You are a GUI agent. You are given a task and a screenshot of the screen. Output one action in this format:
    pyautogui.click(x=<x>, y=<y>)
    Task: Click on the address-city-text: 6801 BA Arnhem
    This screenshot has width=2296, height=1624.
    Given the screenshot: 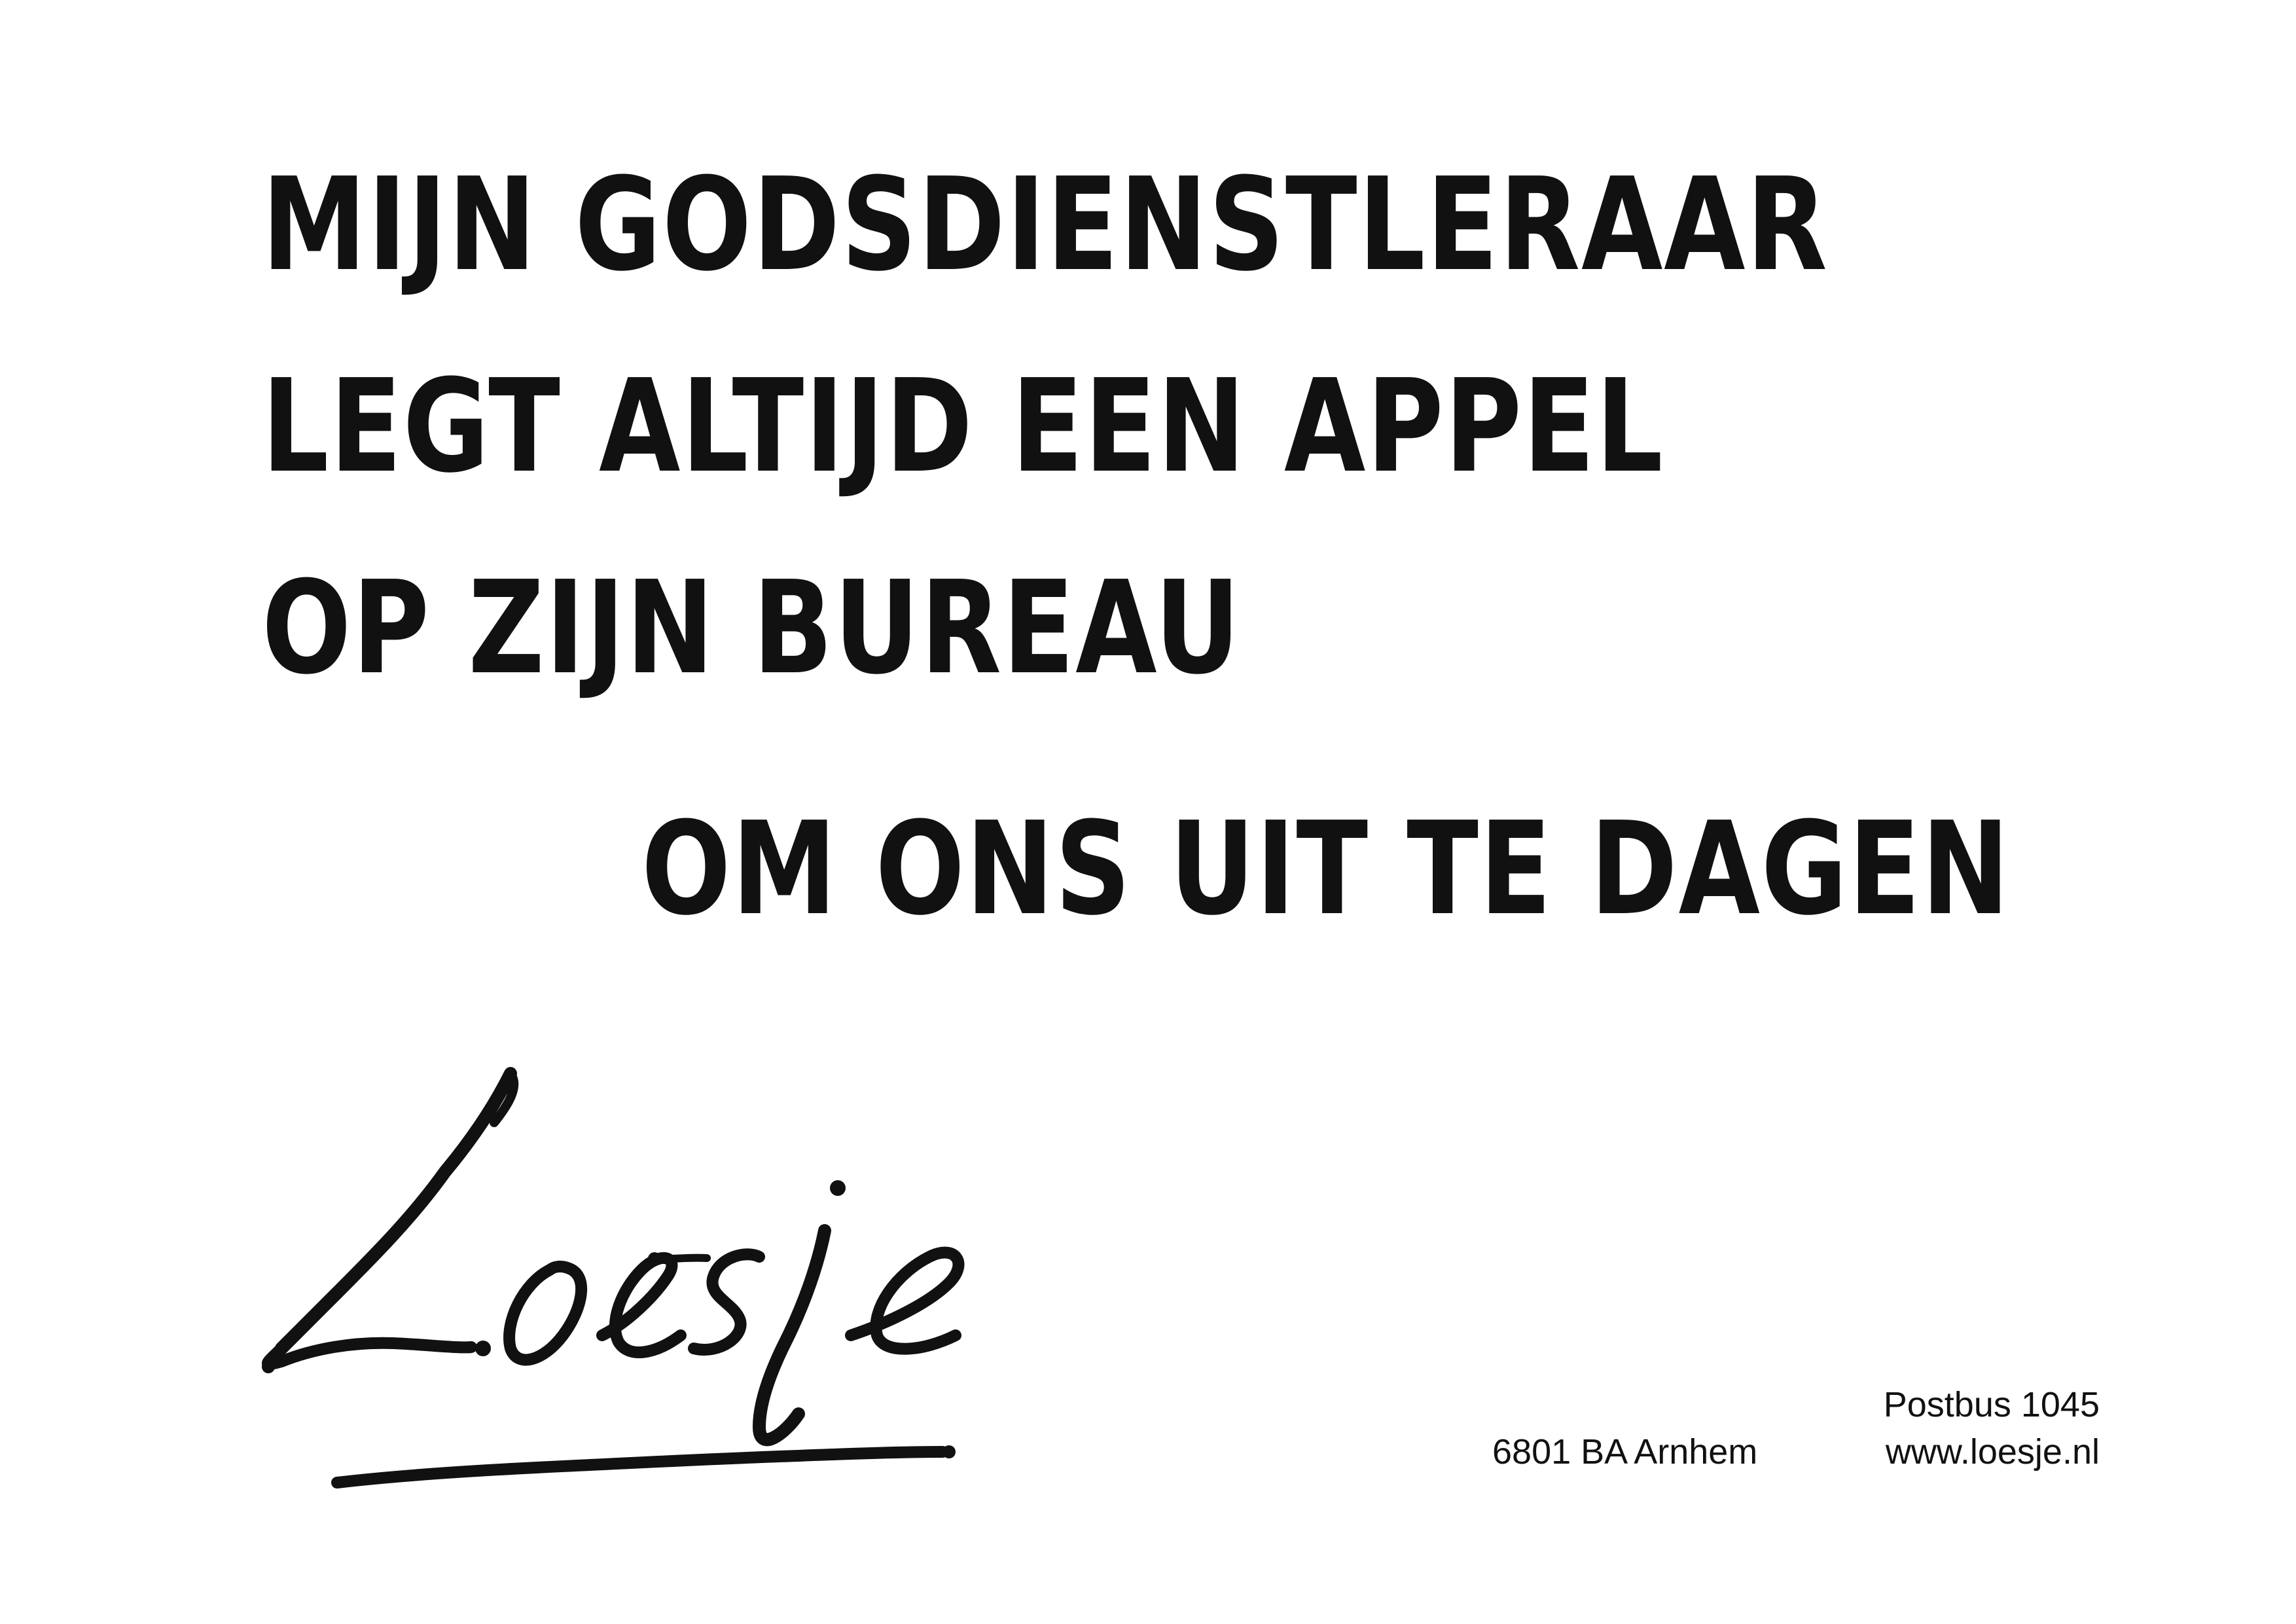 What is the action you would take?
    pyautogui.click(x=1625, y=1451)
    